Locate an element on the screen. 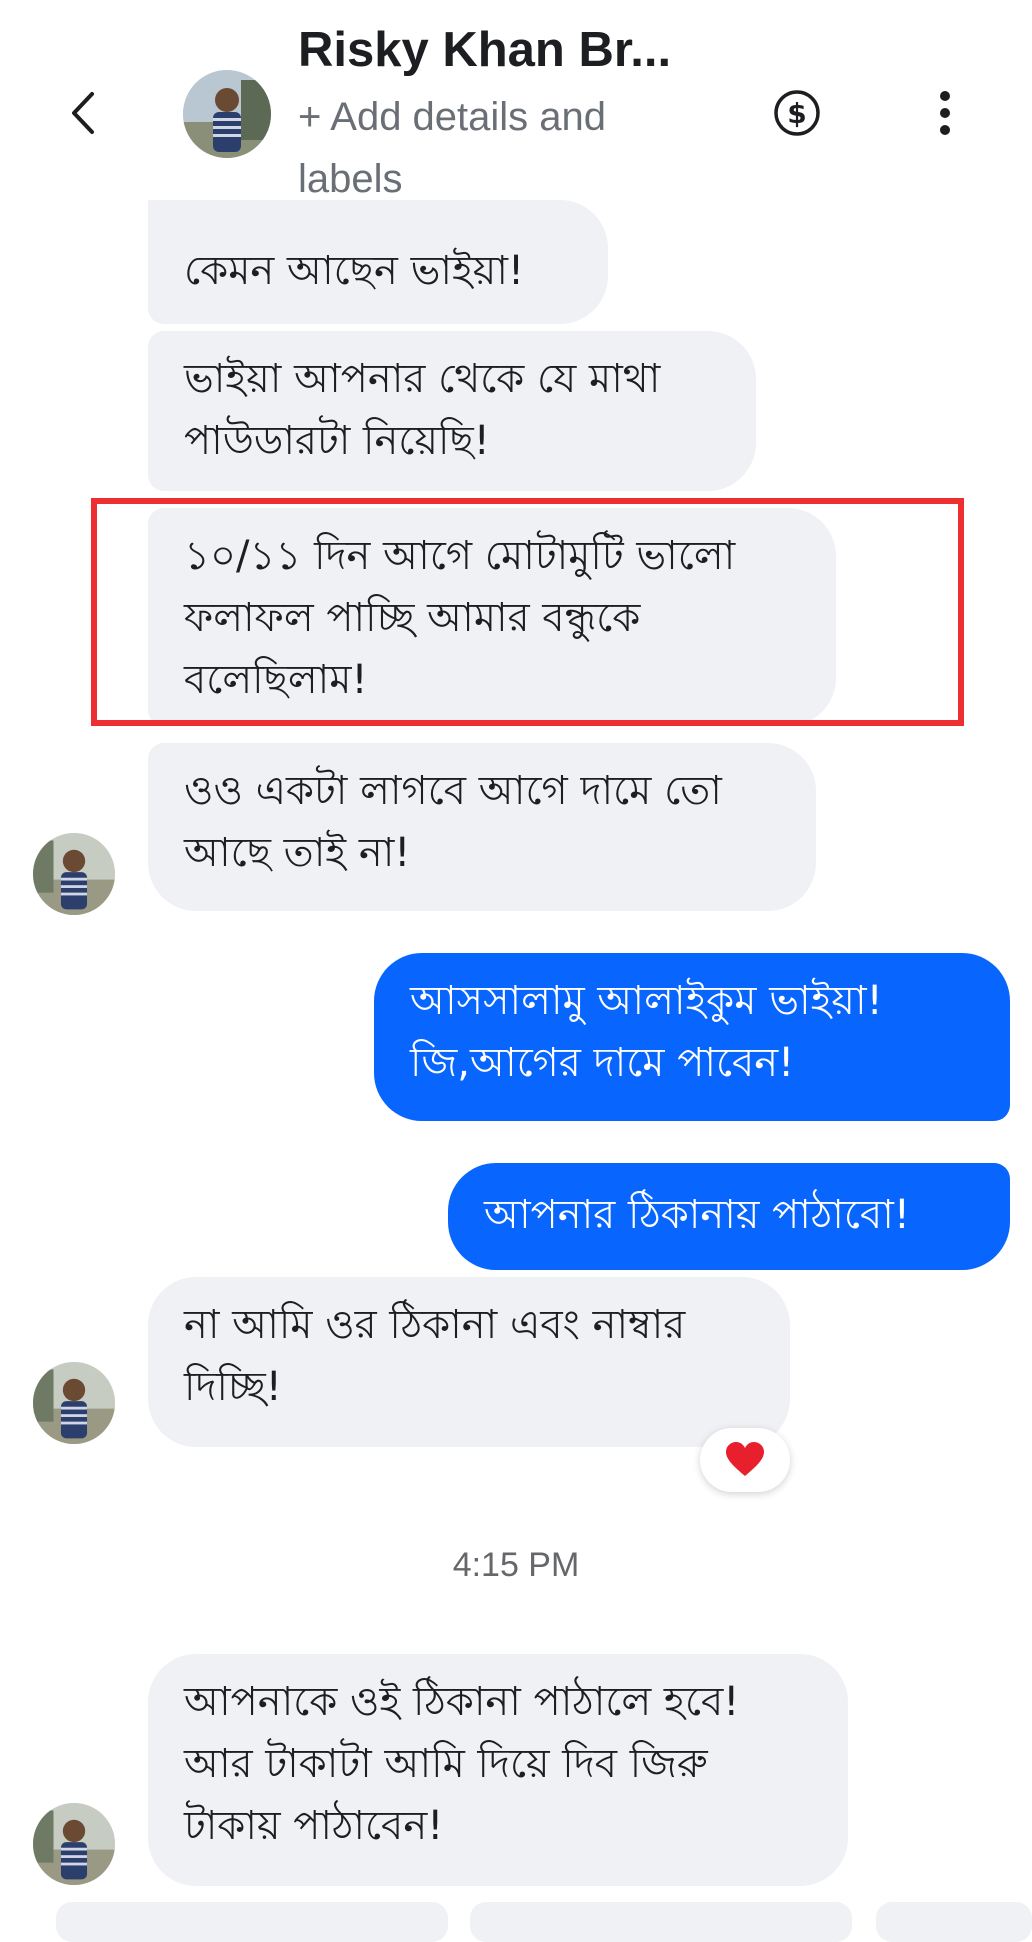 Image resolution: width=1032 pixels, height=1942 pixels. heart-icon is located at coordinates (745, 1459).